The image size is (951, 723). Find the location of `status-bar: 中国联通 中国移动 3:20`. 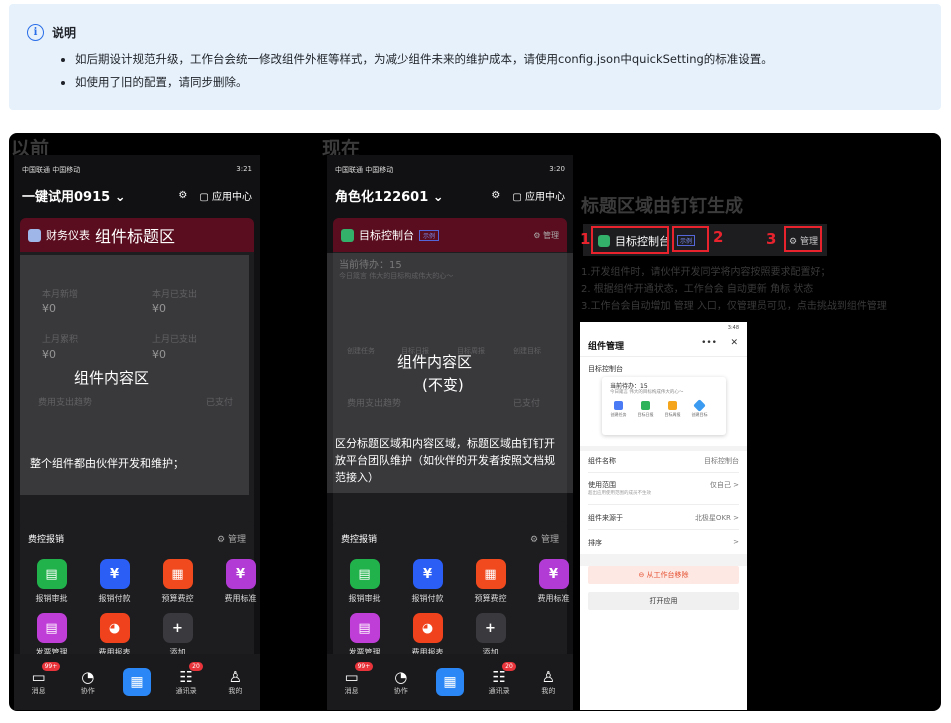

status-bar: 中国联通 中国移动 3:20 is located at coordinates (450, 169).